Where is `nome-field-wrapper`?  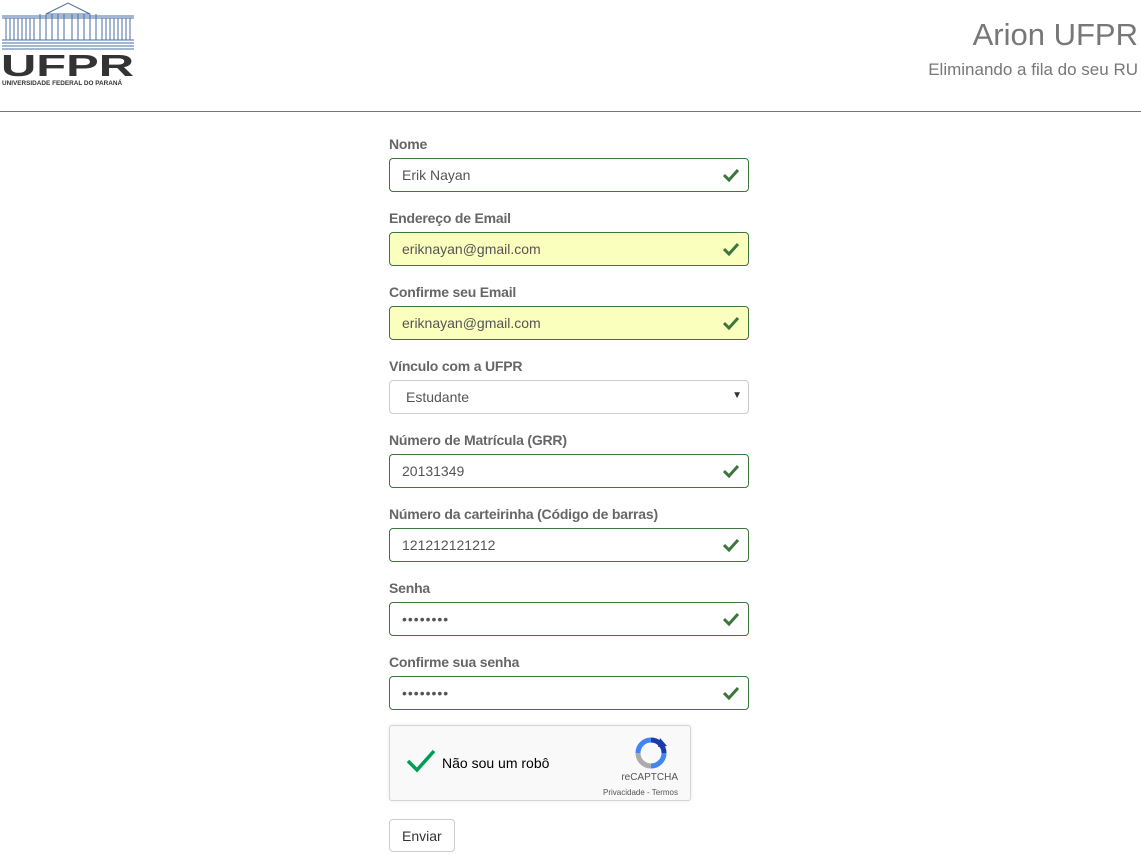
nome-field-wrapper is located at coordinates (569, 175).